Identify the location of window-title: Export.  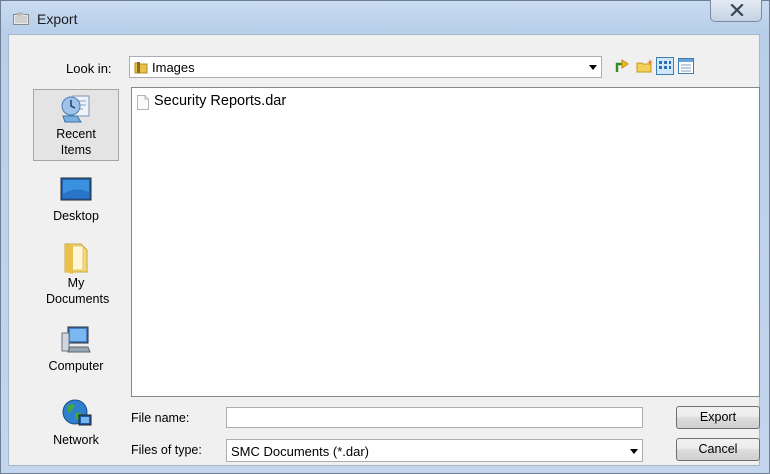
(57, 19).